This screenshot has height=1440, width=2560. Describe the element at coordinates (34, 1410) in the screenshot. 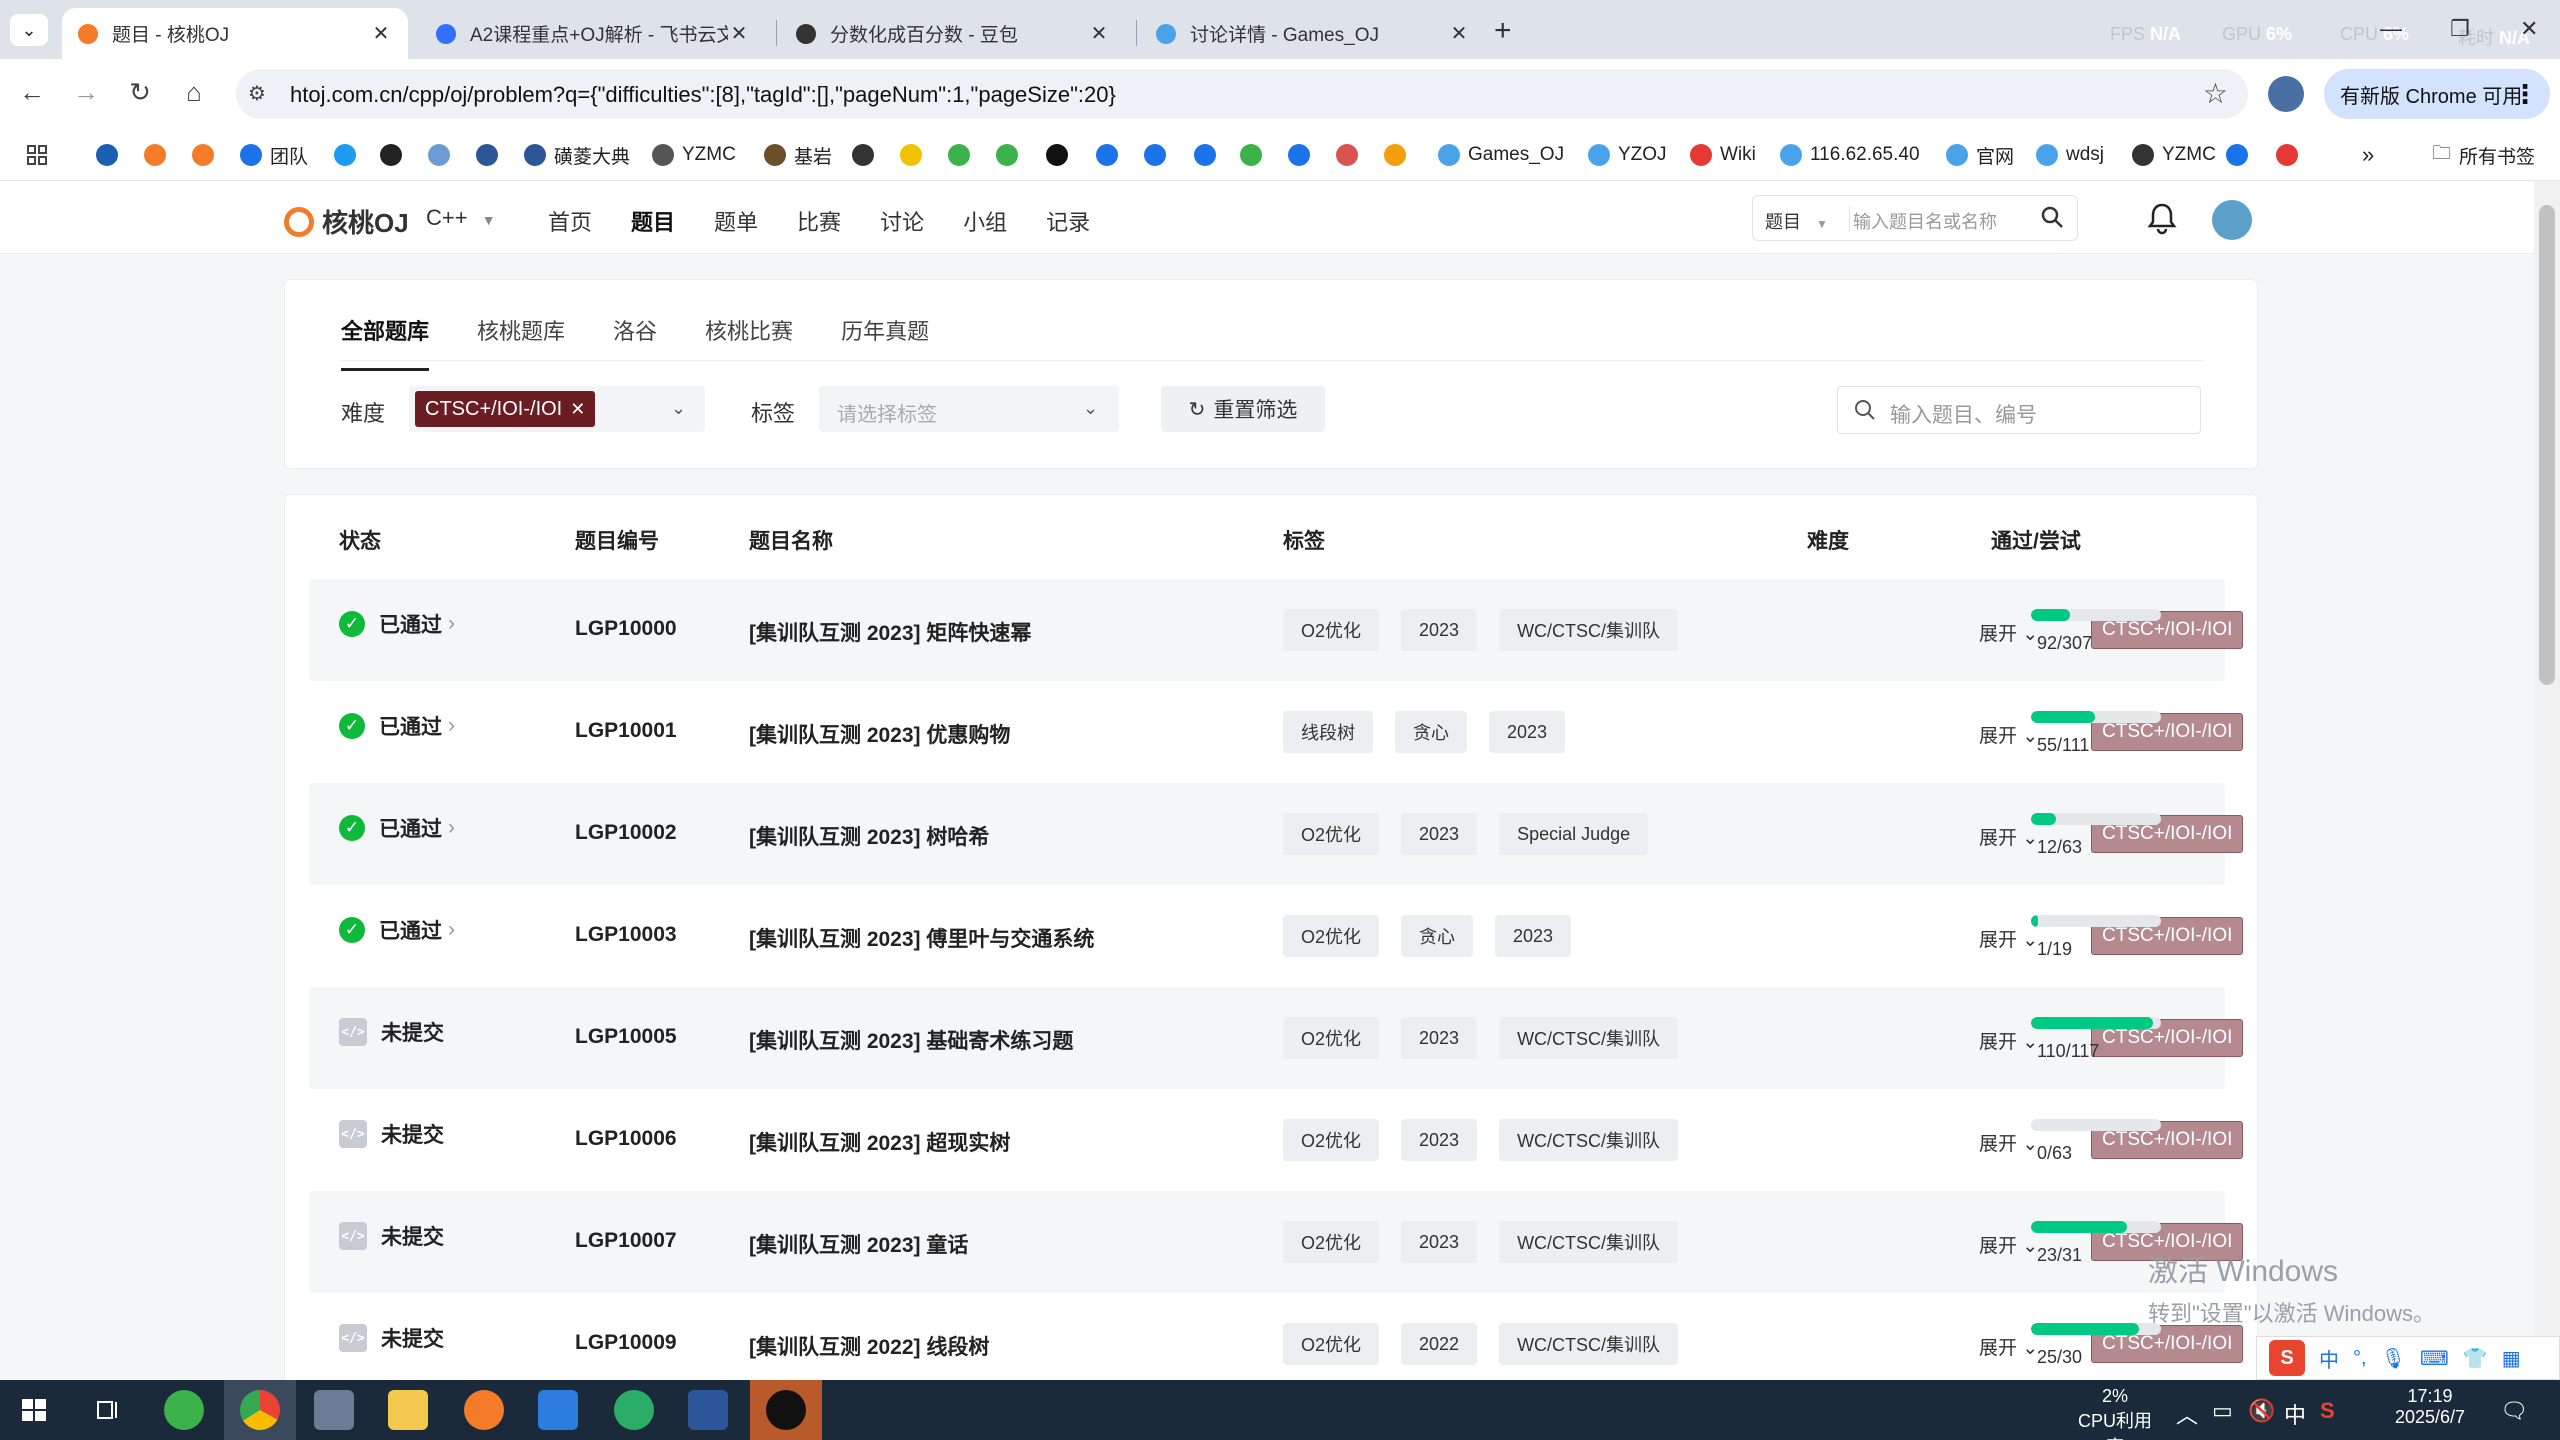

I see `windows-start-icon` at that location.